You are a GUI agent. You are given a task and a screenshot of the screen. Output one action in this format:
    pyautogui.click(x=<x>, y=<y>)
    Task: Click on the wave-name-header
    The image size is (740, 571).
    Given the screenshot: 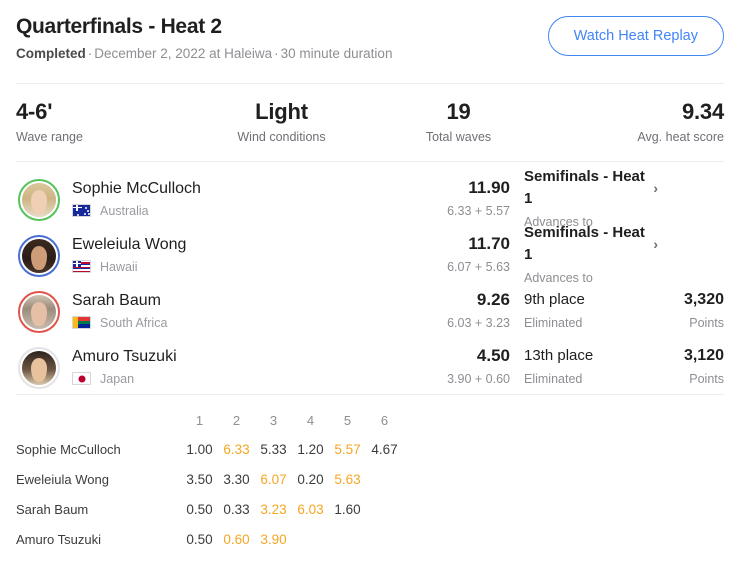 What is the action you would take?
    pyautogui.click(x=98, y=420)
    